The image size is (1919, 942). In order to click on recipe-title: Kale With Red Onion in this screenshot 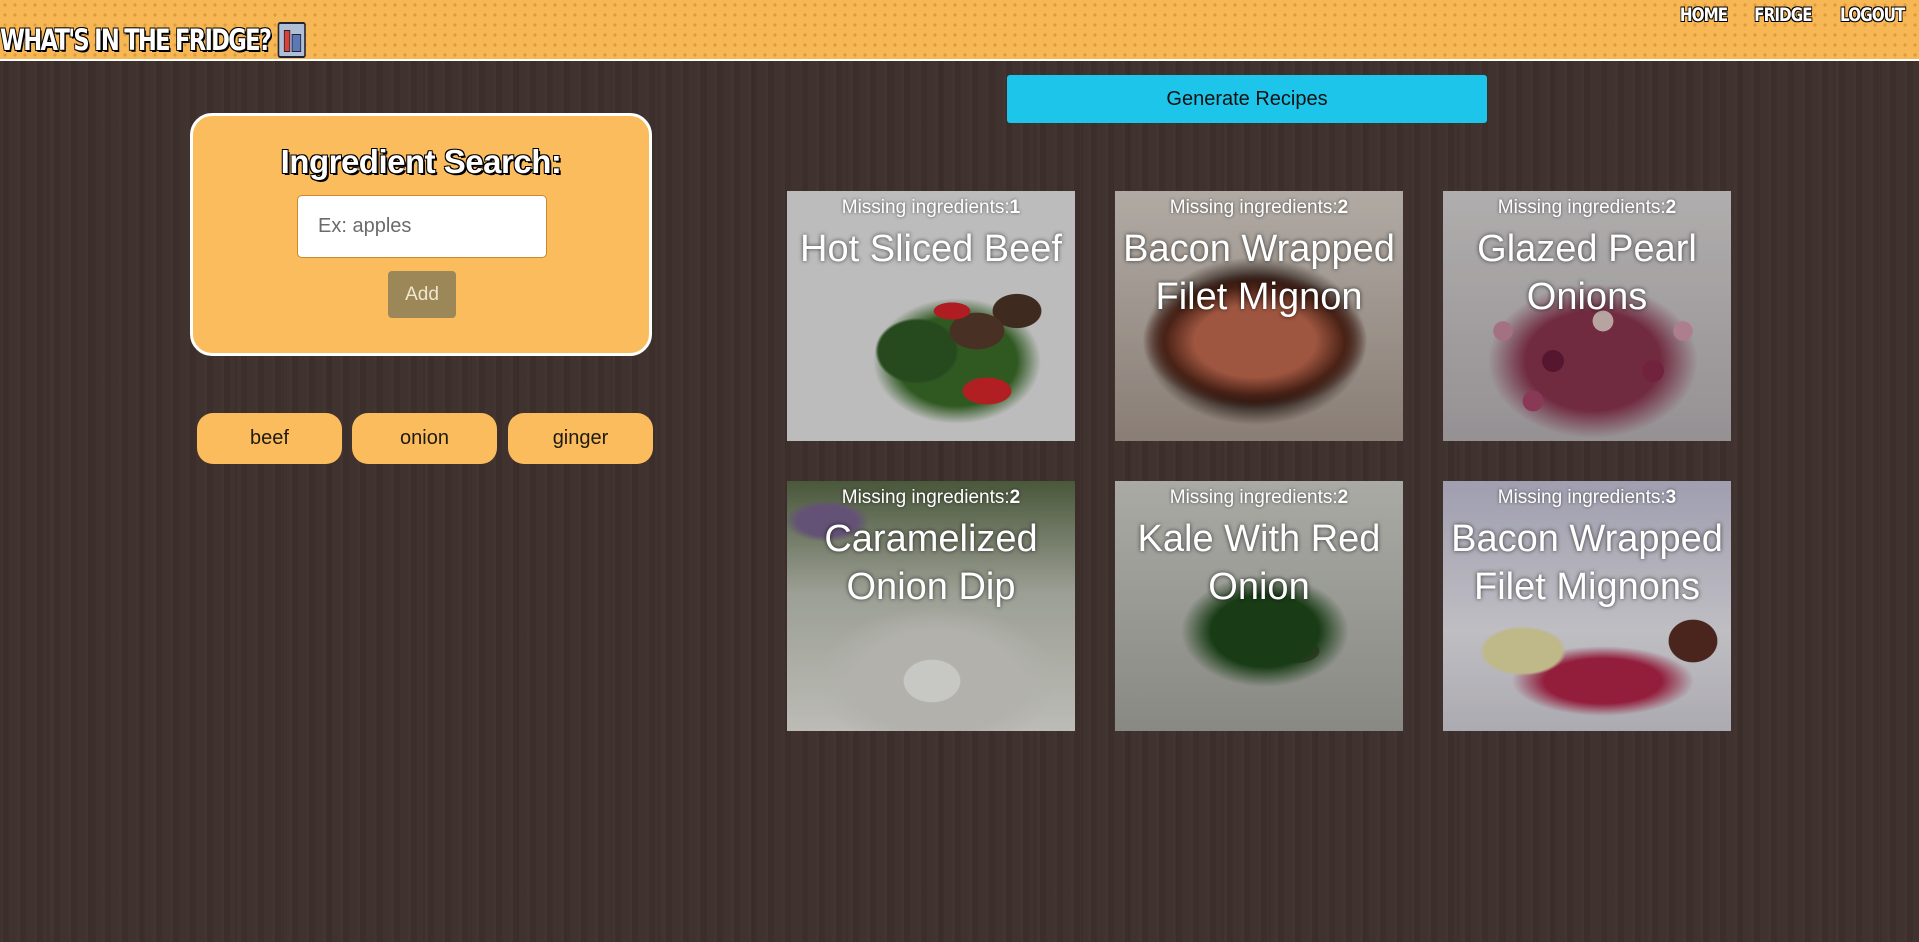, I will do `click(1259, 563)`.